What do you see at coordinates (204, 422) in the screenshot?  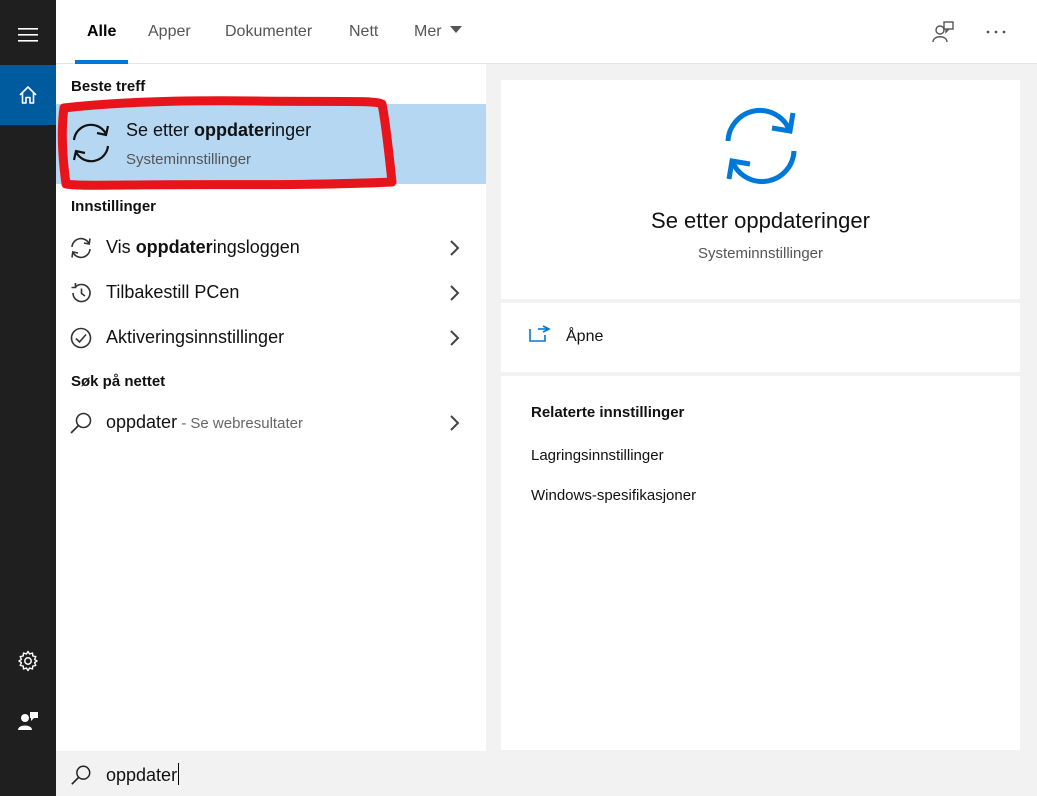 I see `result-label: oppdater - Se webresultater` at bounding box center [204, 422].